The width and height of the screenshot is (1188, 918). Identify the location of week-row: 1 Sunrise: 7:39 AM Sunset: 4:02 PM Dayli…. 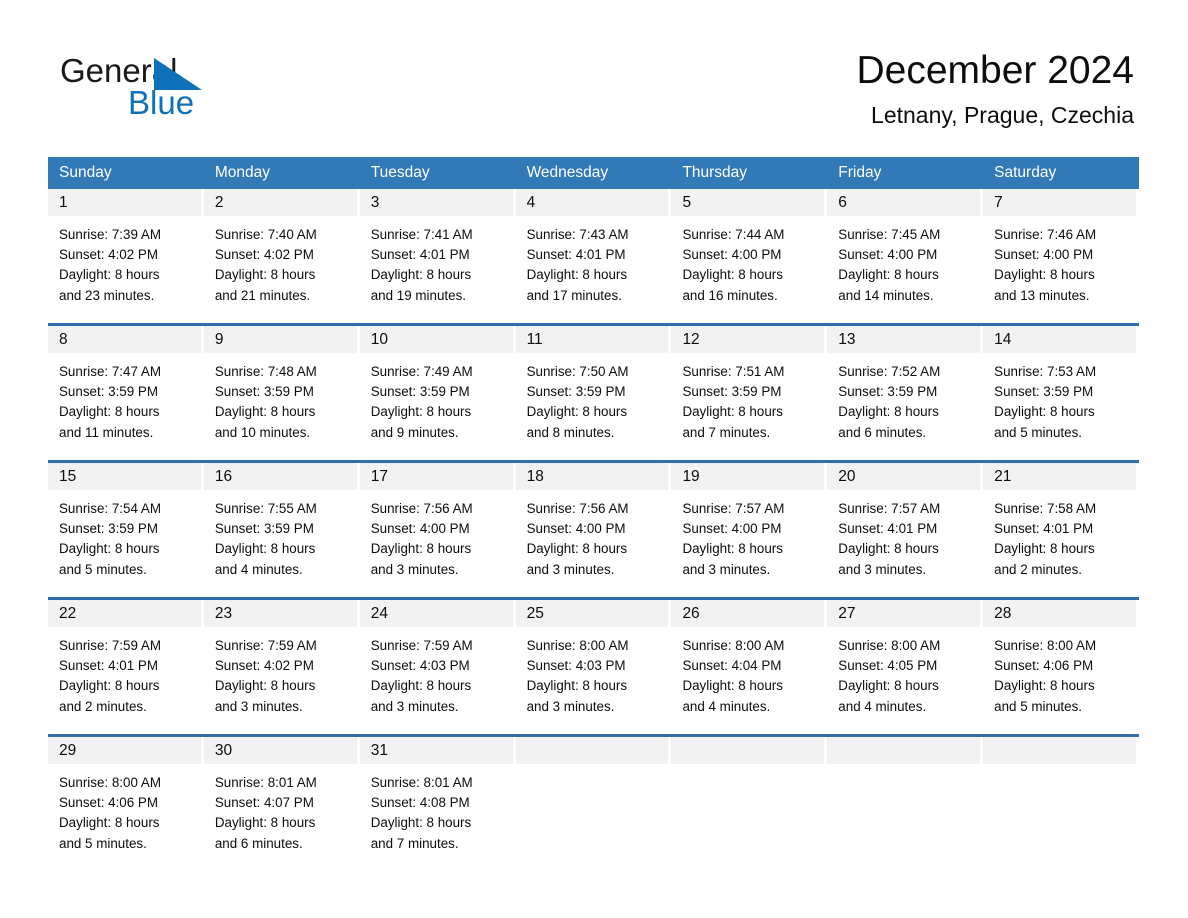
(593, 250).